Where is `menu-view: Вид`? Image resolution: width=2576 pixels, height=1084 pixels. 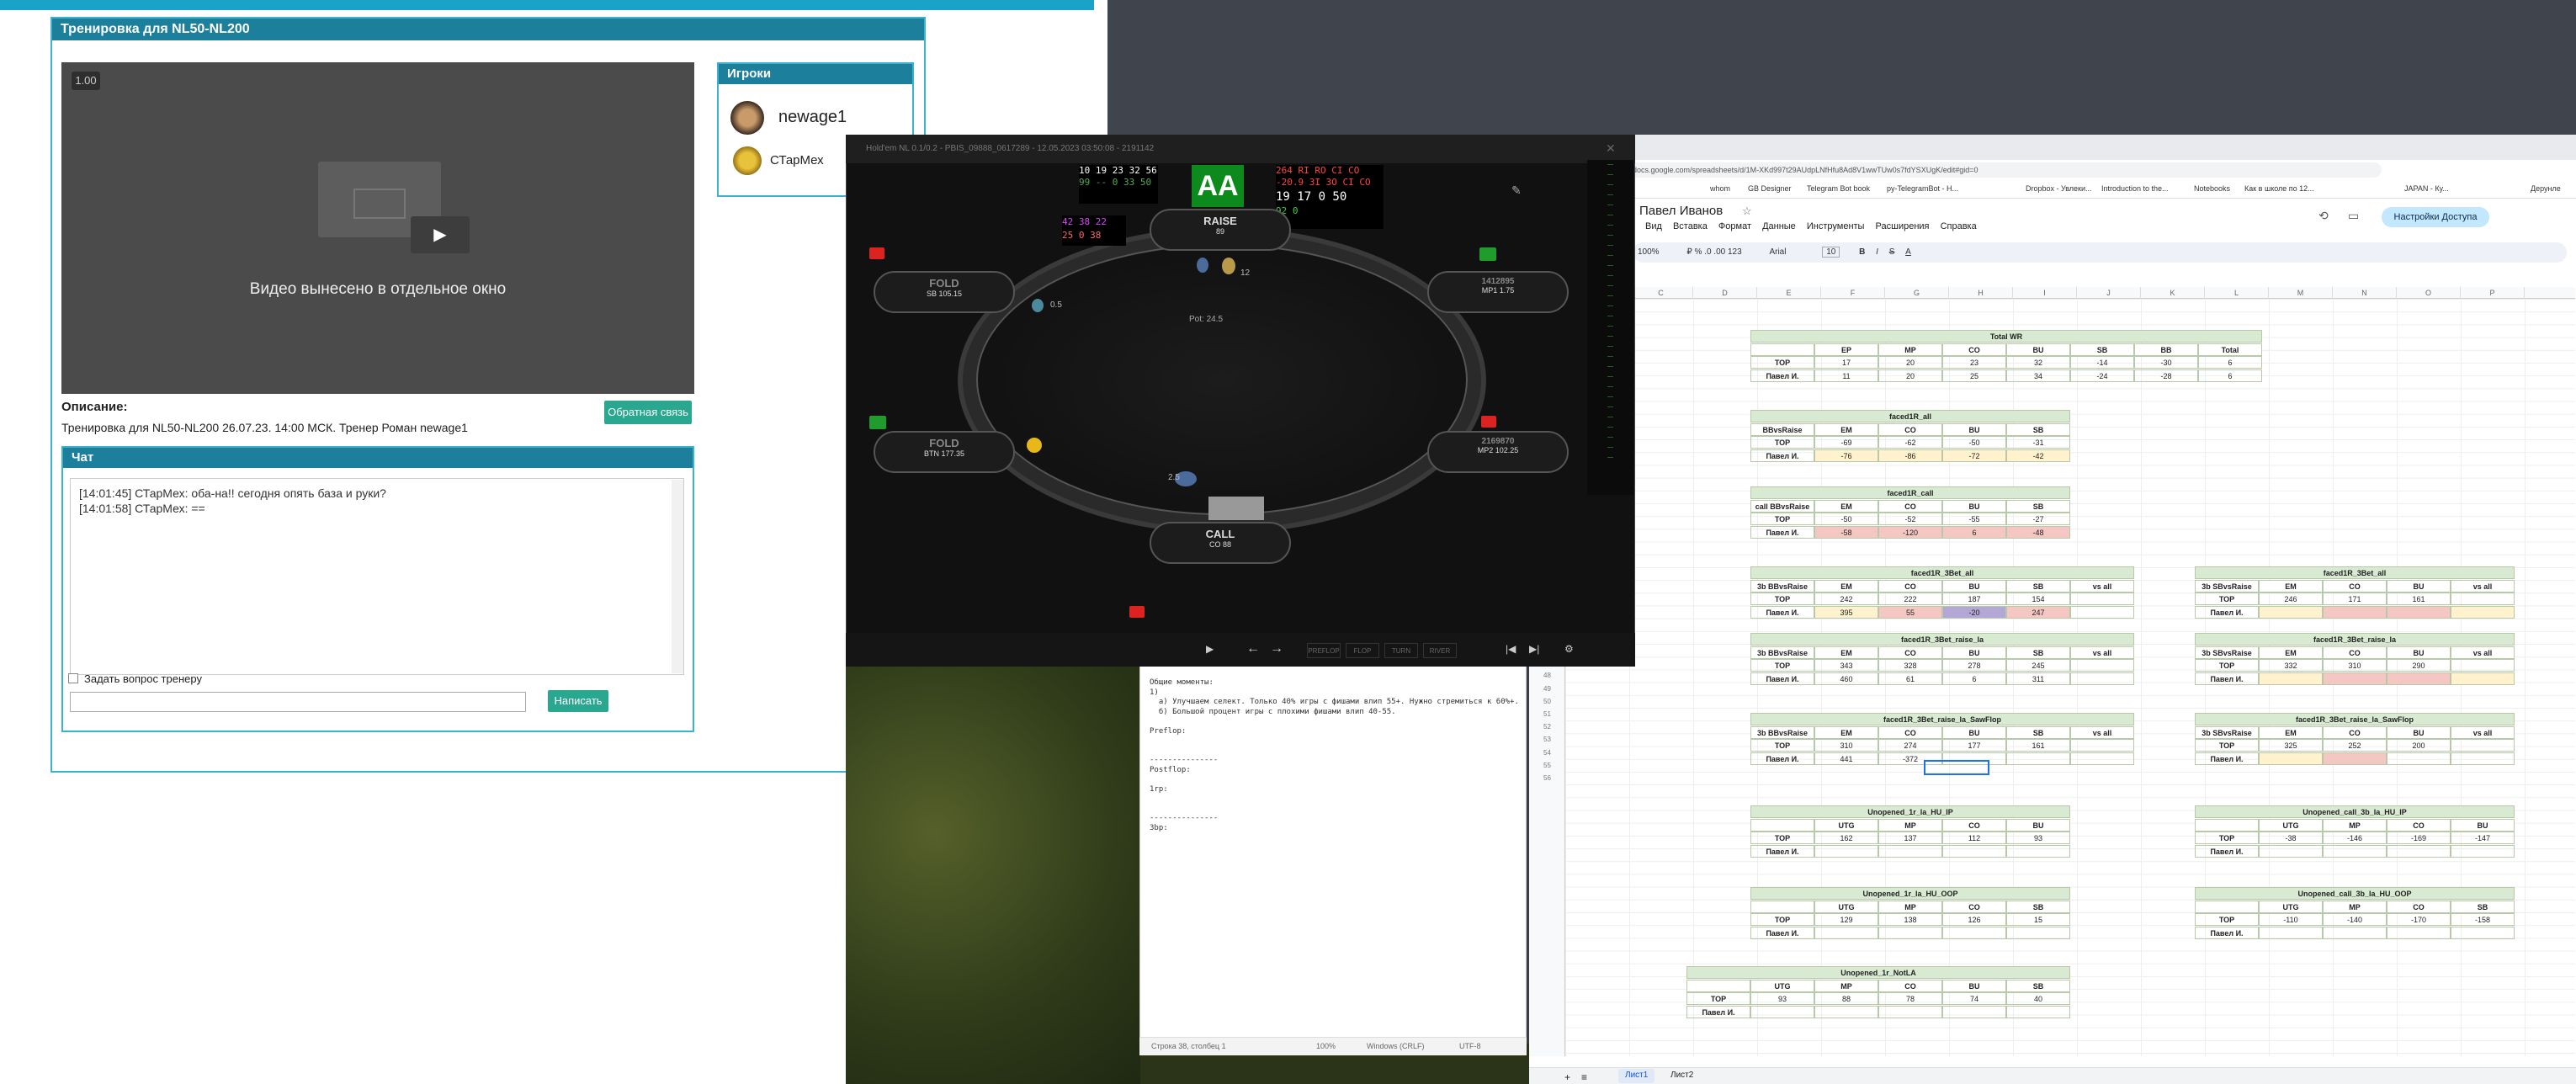 menu-view: Вид is located at coordinates (1653, 226).